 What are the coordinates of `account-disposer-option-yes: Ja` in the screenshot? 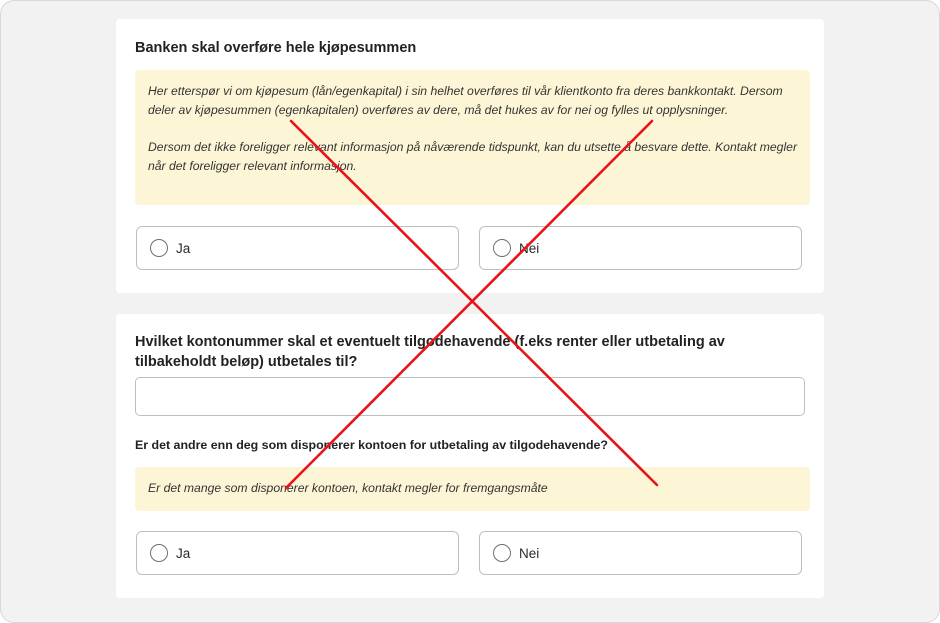 It's located at (297, 553).